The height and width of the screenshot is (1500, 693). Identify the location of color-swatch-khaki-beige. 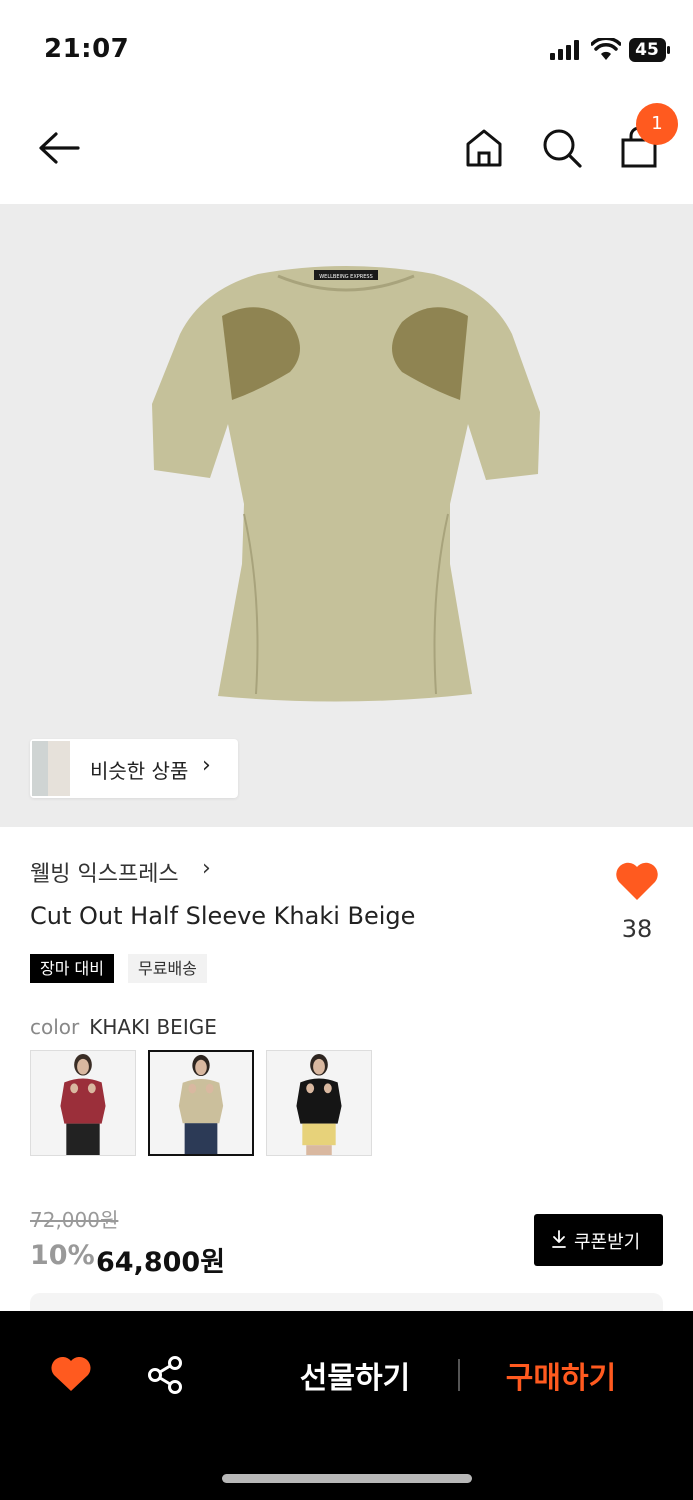
(201, 1103).